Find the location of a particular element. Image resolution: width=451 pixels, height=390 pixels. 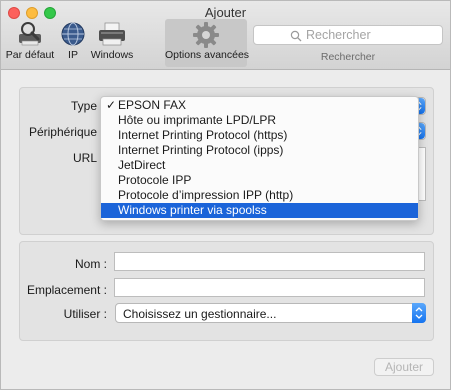

menu-item-label: JetDirect is located at coordinates (142, 165).